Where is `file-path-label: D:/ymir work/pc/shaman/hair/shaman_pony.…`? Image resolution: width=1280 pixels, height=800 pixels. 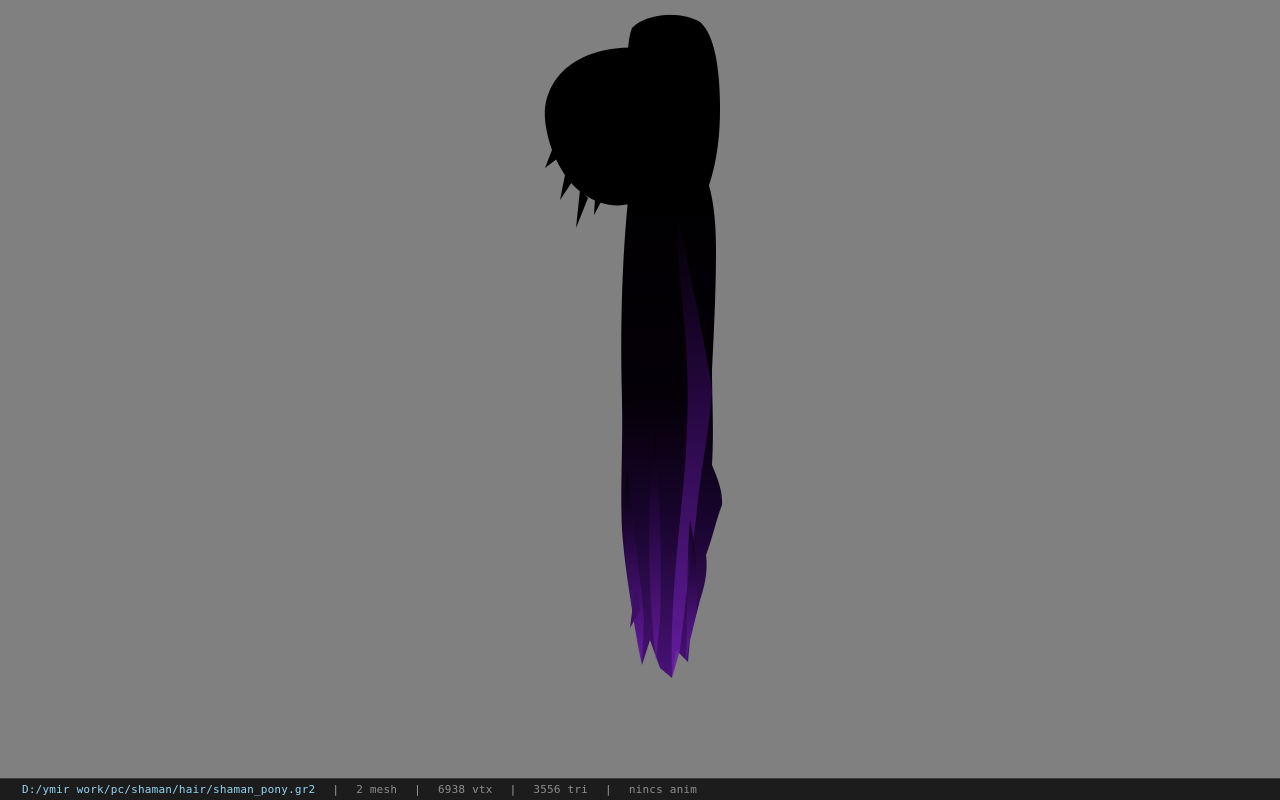
file-path-label: D:/ymir work/pc/shaman/hair/shaman_pony.… is located at coordinates (169, 789).